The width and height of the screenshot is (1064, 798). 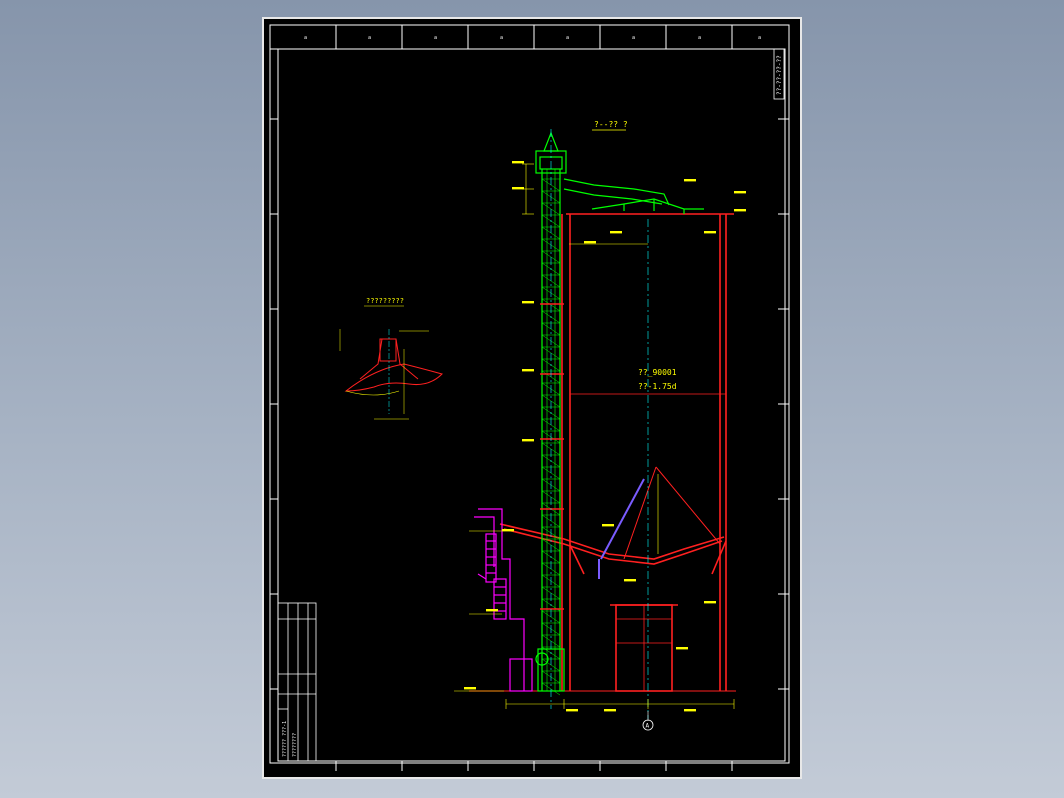 I want to click on title-block-name: ?????? ???-1, so click(x=285, y=739).